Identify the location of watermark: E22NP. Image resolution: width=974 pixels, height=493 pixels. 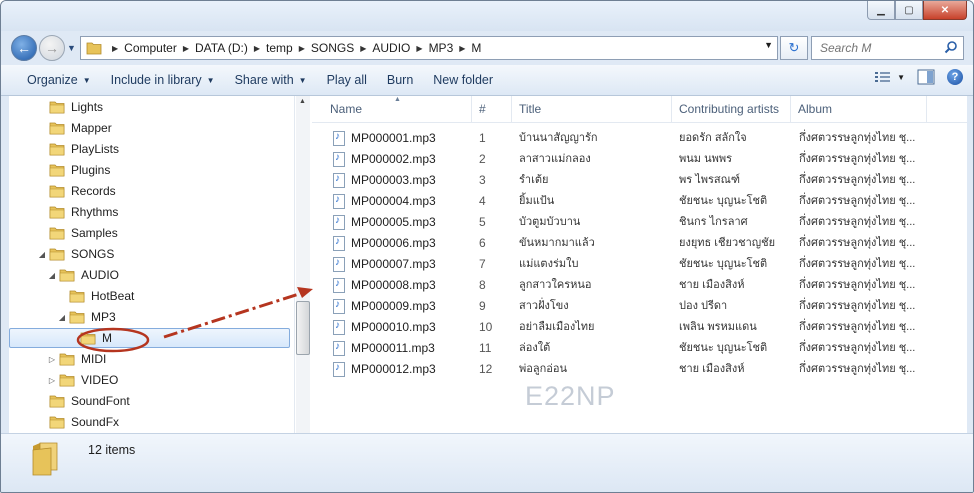
(570, 396).